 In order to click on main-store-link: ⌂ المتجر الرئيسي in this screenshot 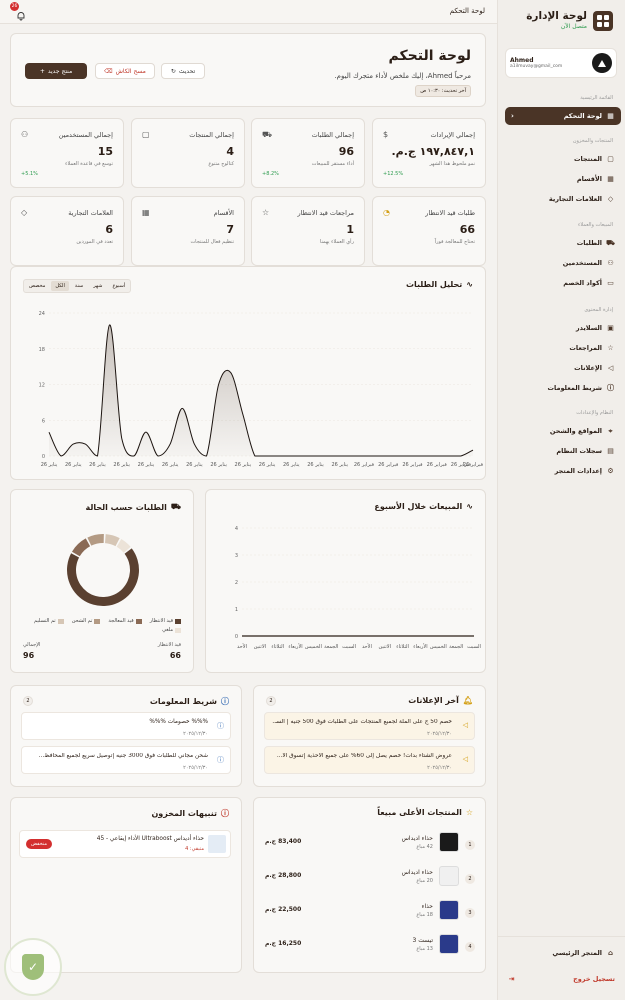, I will do `click(561, 953)`.